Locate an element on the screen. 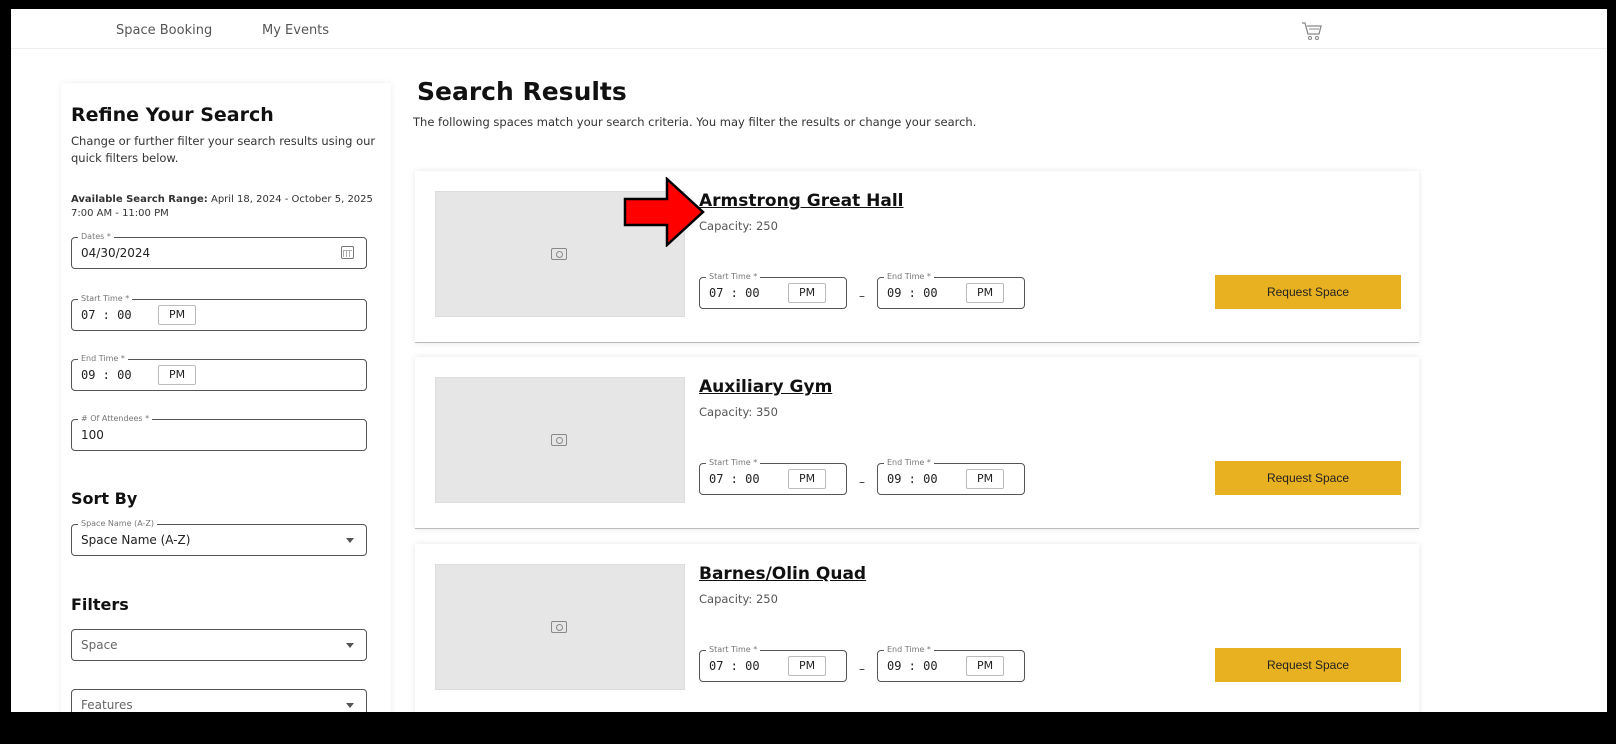 The image size is (1616, 744). nav-my-events: My Events is located at coordinates (295, 30).